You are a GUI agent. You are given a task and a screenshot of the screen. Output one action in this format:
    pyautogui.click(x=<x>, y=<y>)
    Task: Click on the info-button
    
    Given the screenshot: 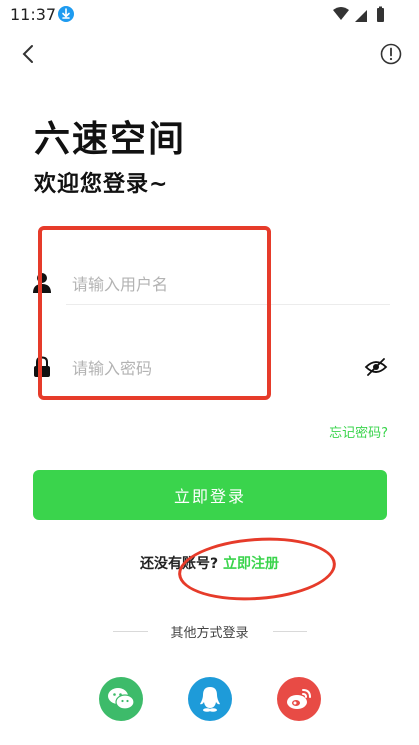 What is the action you would take?
    pyautogui.click(x=391, y=54)
    